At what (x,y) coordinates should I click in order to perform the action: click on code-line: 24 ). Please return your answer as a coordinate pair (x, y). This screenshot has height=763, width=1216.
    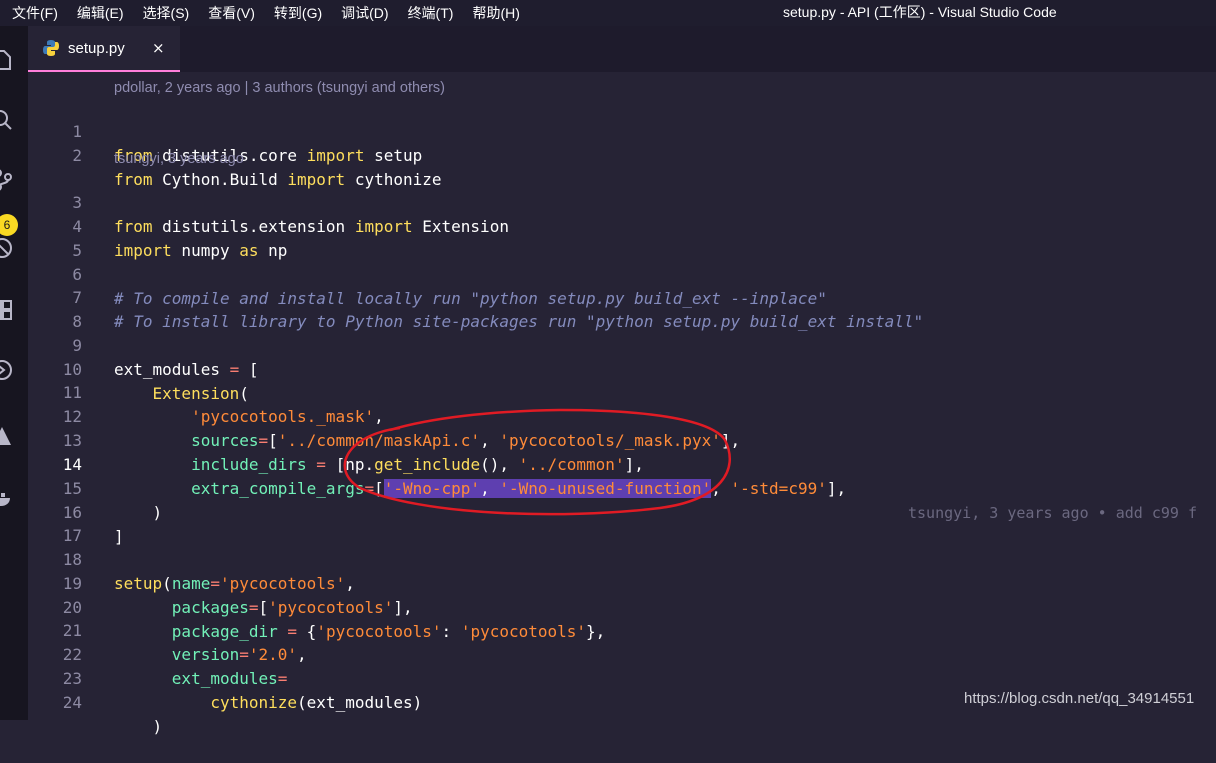
    Looking at the image, I should click on (112, 714).